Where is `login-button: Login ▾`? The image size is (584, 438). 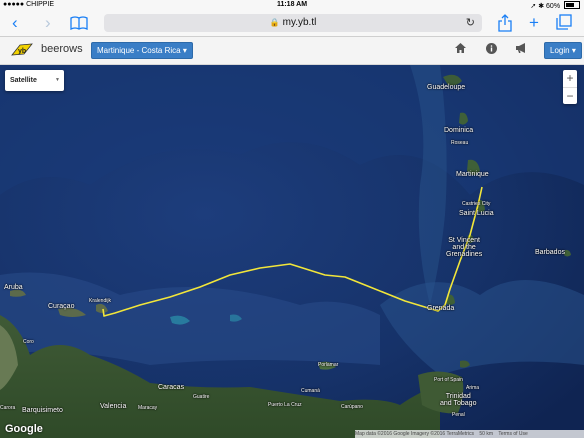 login-button: Login ▾ is located at coordinates (563, 50).